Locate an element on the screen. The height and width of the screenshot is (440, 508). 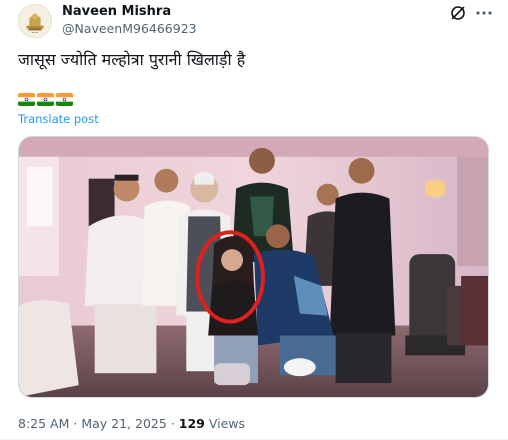
emblem-avatar-icon: ••• is located at coordinates (35, 21).